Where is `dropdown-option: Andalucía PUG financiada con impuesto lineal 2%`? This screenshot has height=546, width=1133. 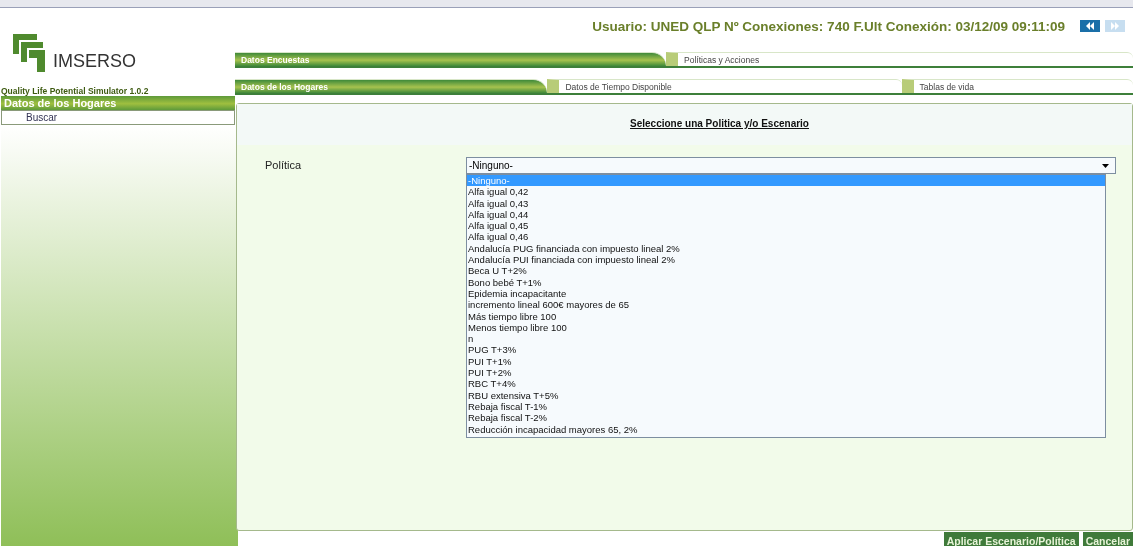 dropdown-option: Andalucía PUG financiada con impuesto lineal 2% is located at coordinates (786, 248).